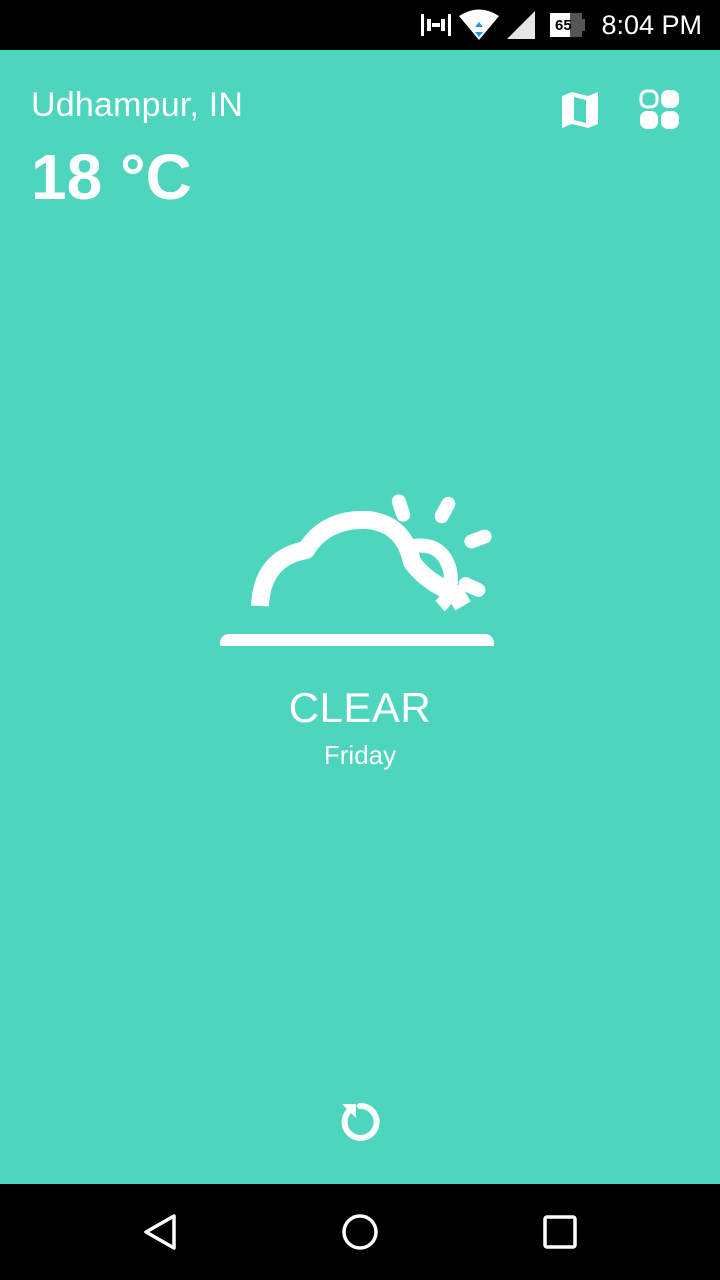 This screenshot has width=720, height=1280. I want to click on condition-label: CLEAR, so click(360, 707).